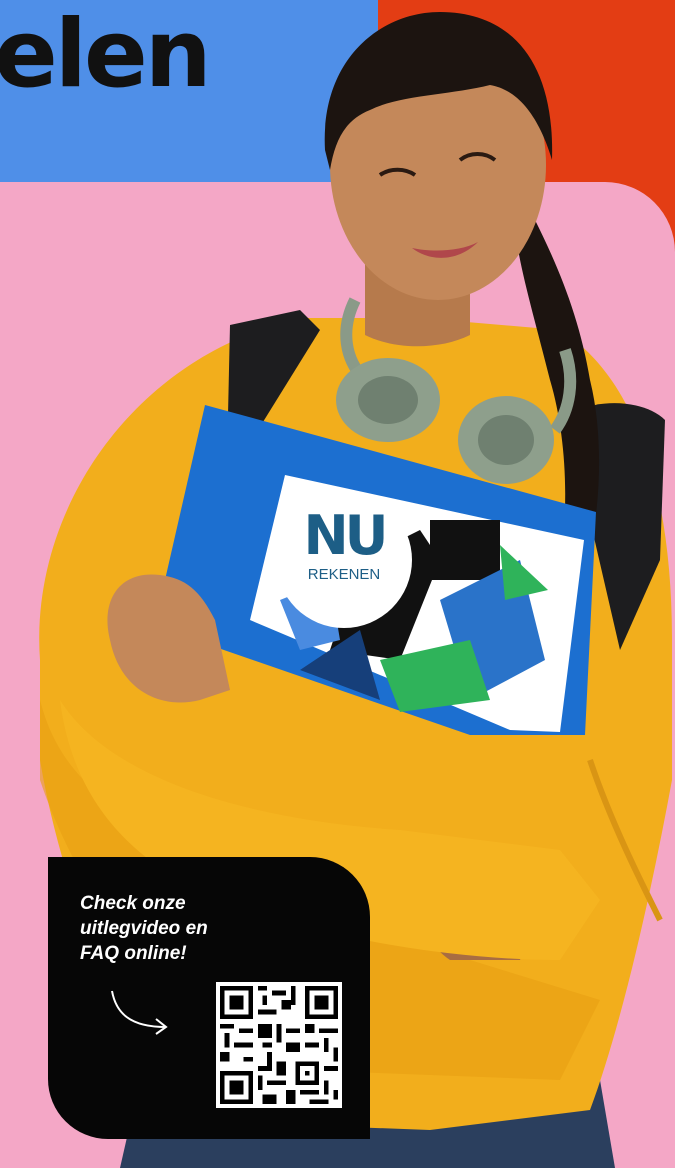 The height and width of the screenshot is (1168, 675). I want to click on curved-arrow-icon, so click(139, 1012).